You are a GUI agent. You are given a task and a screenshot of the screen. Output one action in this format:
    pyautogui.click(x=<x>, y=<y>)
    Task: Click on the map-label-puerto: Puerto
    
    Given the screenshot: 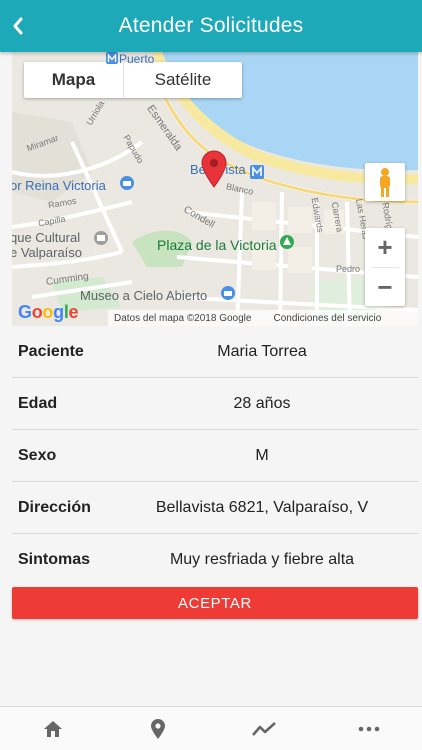 What is the action you would take?
    pyautogui.click(x=137, y=59)
    